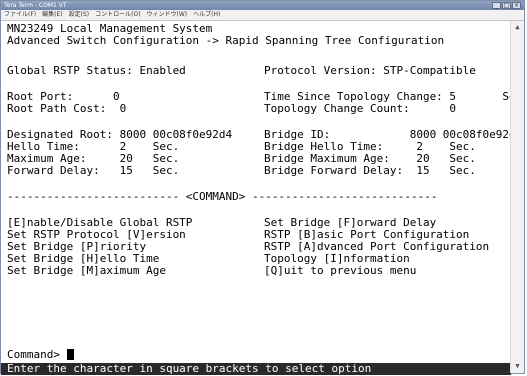  Describe the element at coordinates (517, 197) in the screenshot. I see `vertical-scrollbar: ▲ ▼` at that location.